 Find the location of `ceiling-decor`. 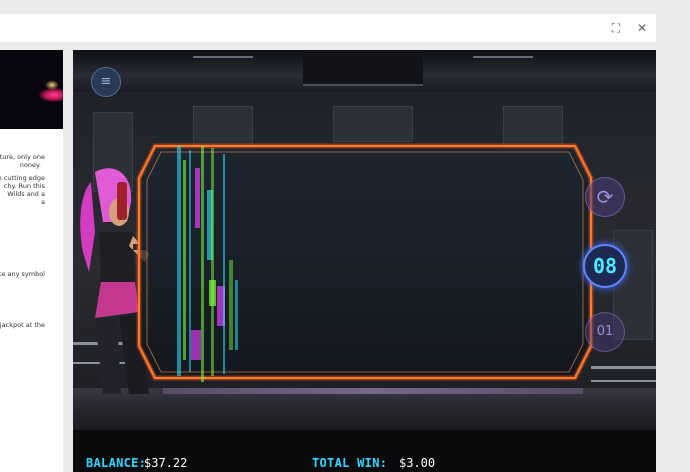

ceiling-decor is located at coordinates (364, 71).